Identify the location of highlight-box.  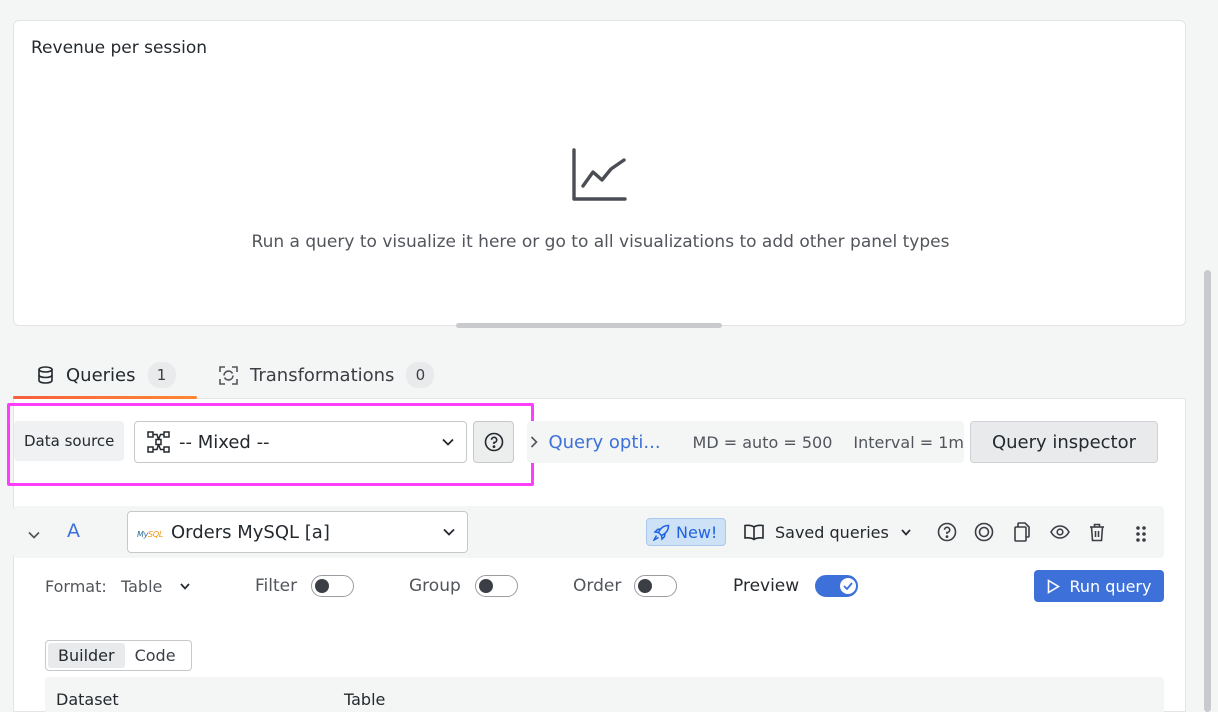
(270, 444).